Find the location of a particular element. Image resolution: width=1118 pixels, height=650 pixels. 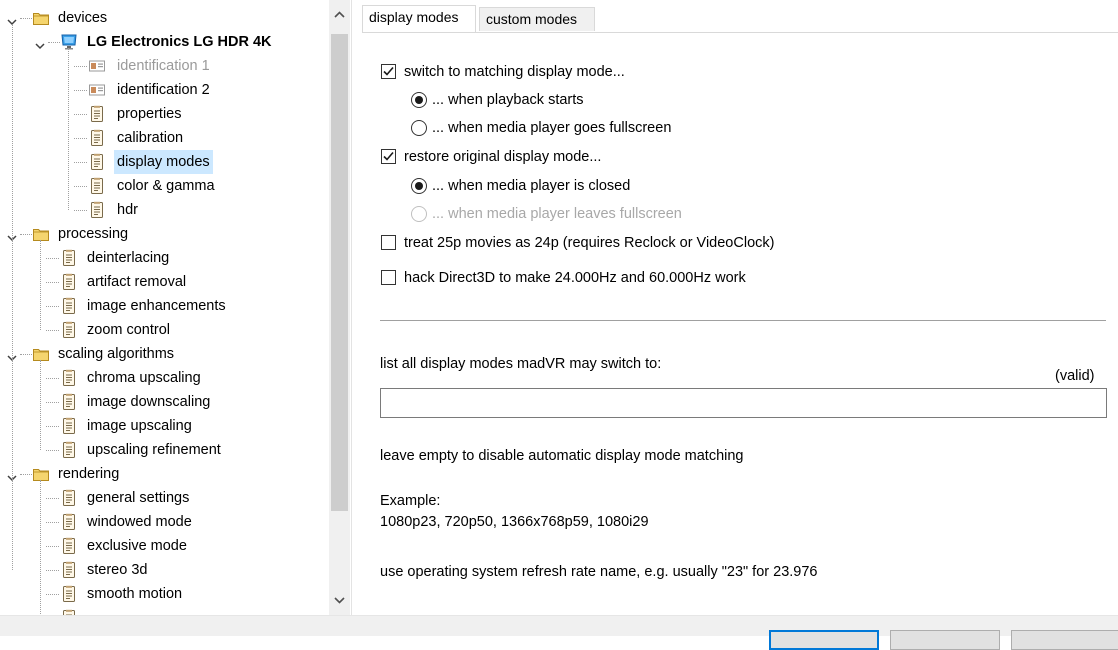

tree-item-label: general settings is located at coordinates (138, 498).